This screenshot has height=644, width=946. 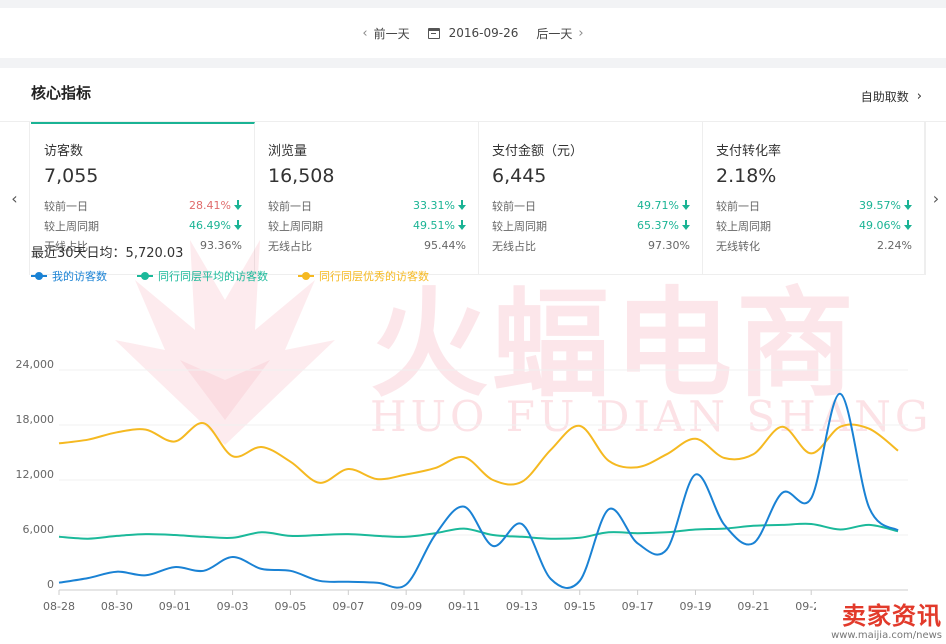 I want to click on metric-row: 无线转化 2.24%, so click(x=814, y=246).